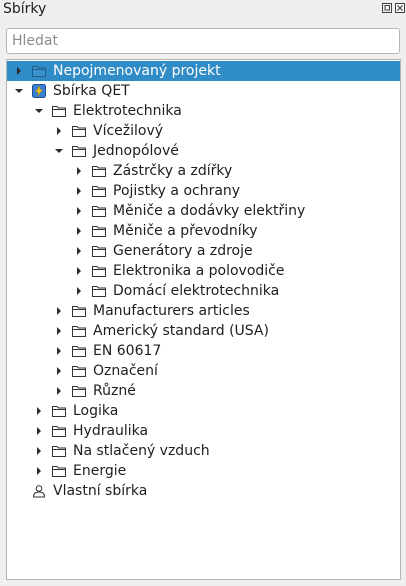 The image size is (406, 586). Describe the element at coordinates (137, 71) in the screenshot. I see `tree-item-label: Nepojmenovaný projekt` at that location.